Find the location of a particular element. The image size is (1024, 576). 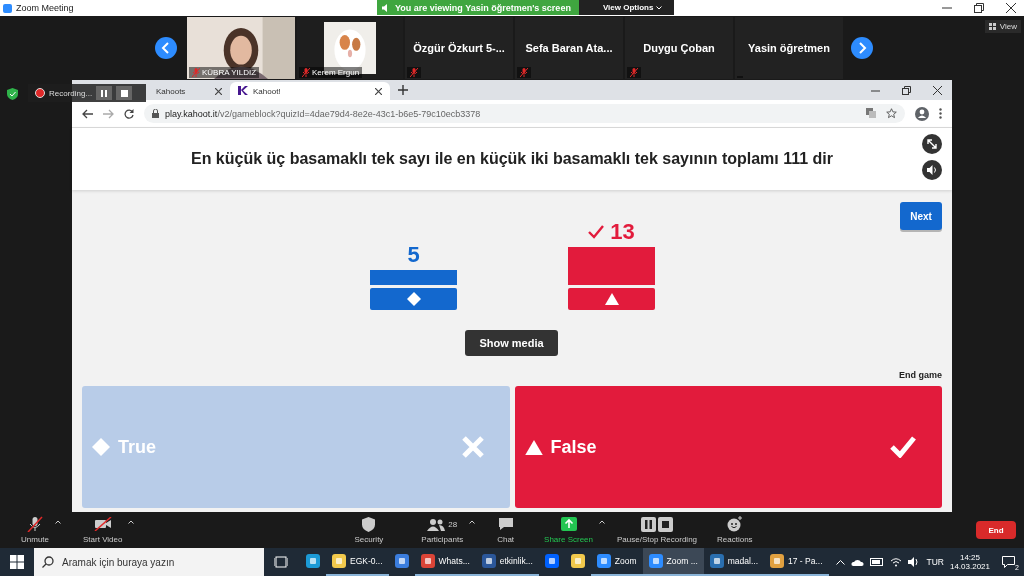

participant-name: Duygu Çoban is located at coordinates (679, 48).